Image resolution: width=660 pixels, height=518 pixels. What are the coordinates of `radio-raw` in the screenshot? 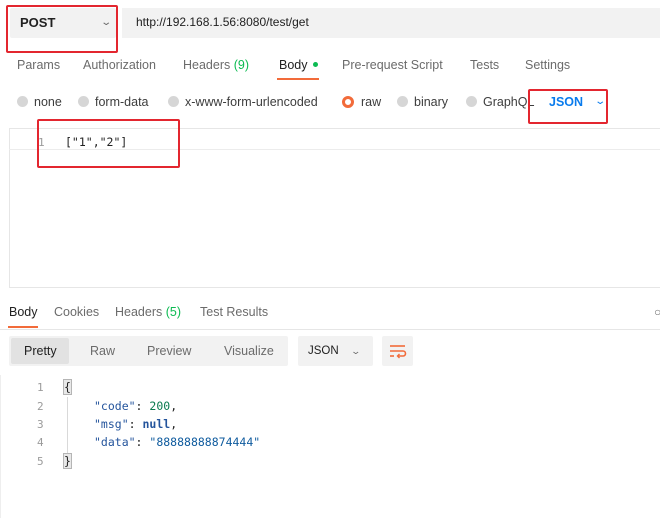 It's located at (348, 102).